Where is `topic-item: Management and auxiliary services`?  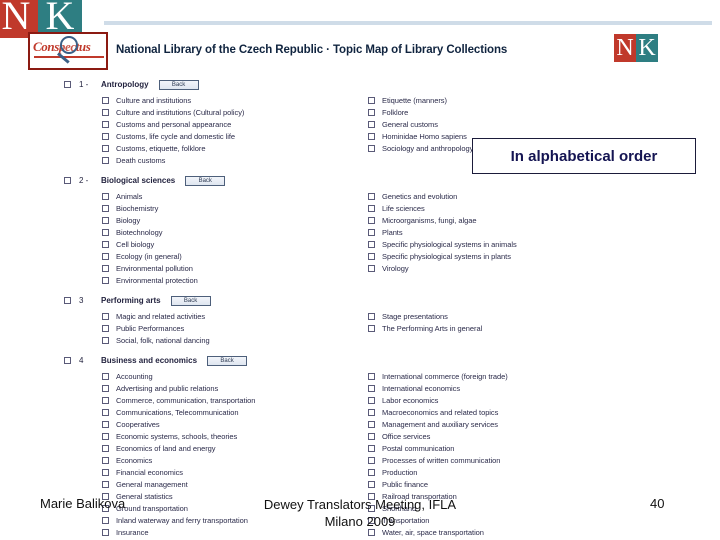 topic-item: Management and auxiliary services is located at coordinates (438, 424).